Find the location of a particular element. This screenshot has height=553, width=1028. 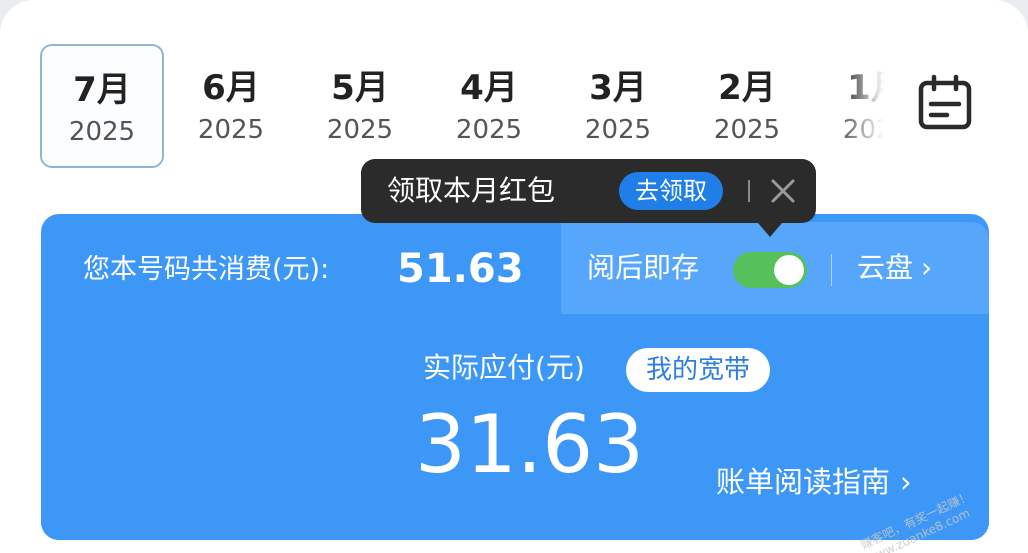

month-tab-2: 2月 2025 is located at coordinates (747, 106).